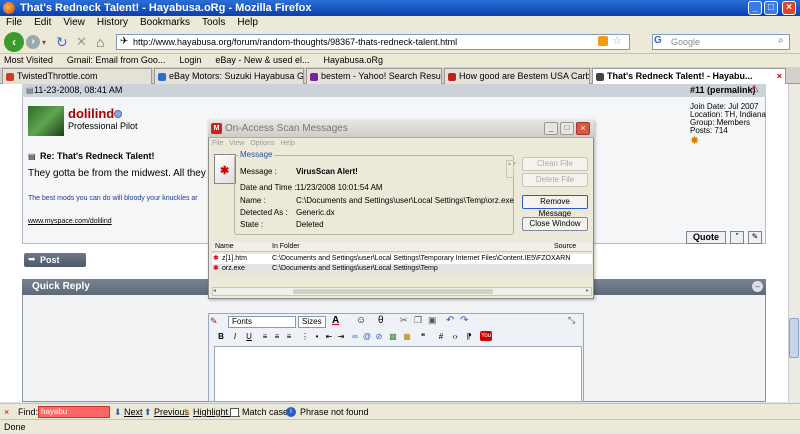 Image resolution: width=800 pixels, height=434 pixels. Describe the element at coordinates (221, 337) in the screenshot. I see `bold-icon: B` at that location.